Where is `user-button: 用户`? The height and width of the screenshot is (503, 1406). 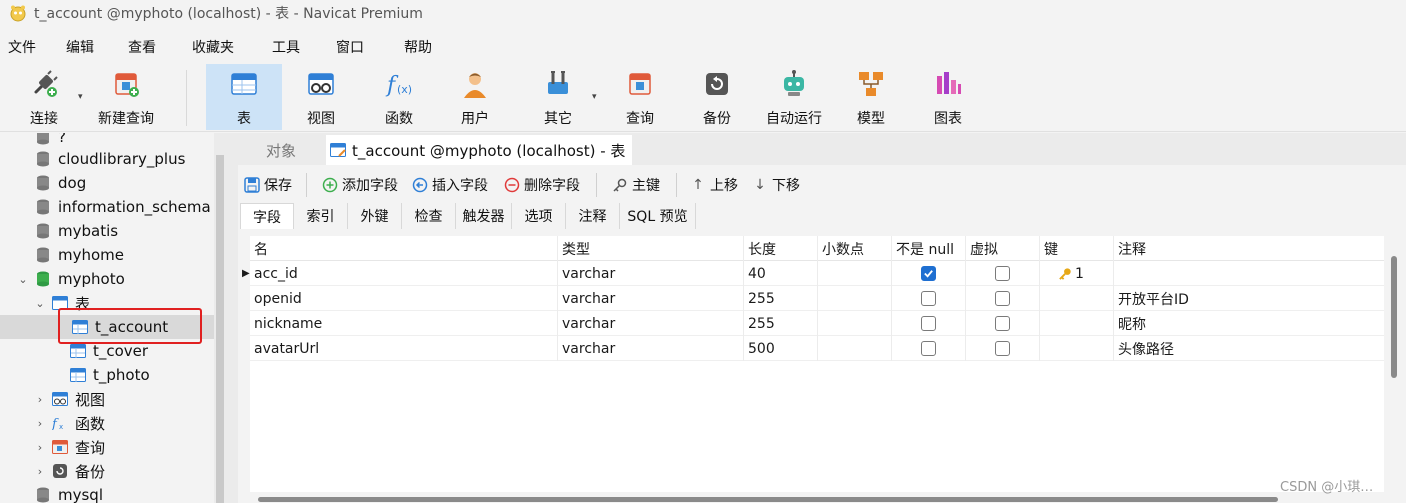
user-button: 用户 is located at coordinates (475, 97).